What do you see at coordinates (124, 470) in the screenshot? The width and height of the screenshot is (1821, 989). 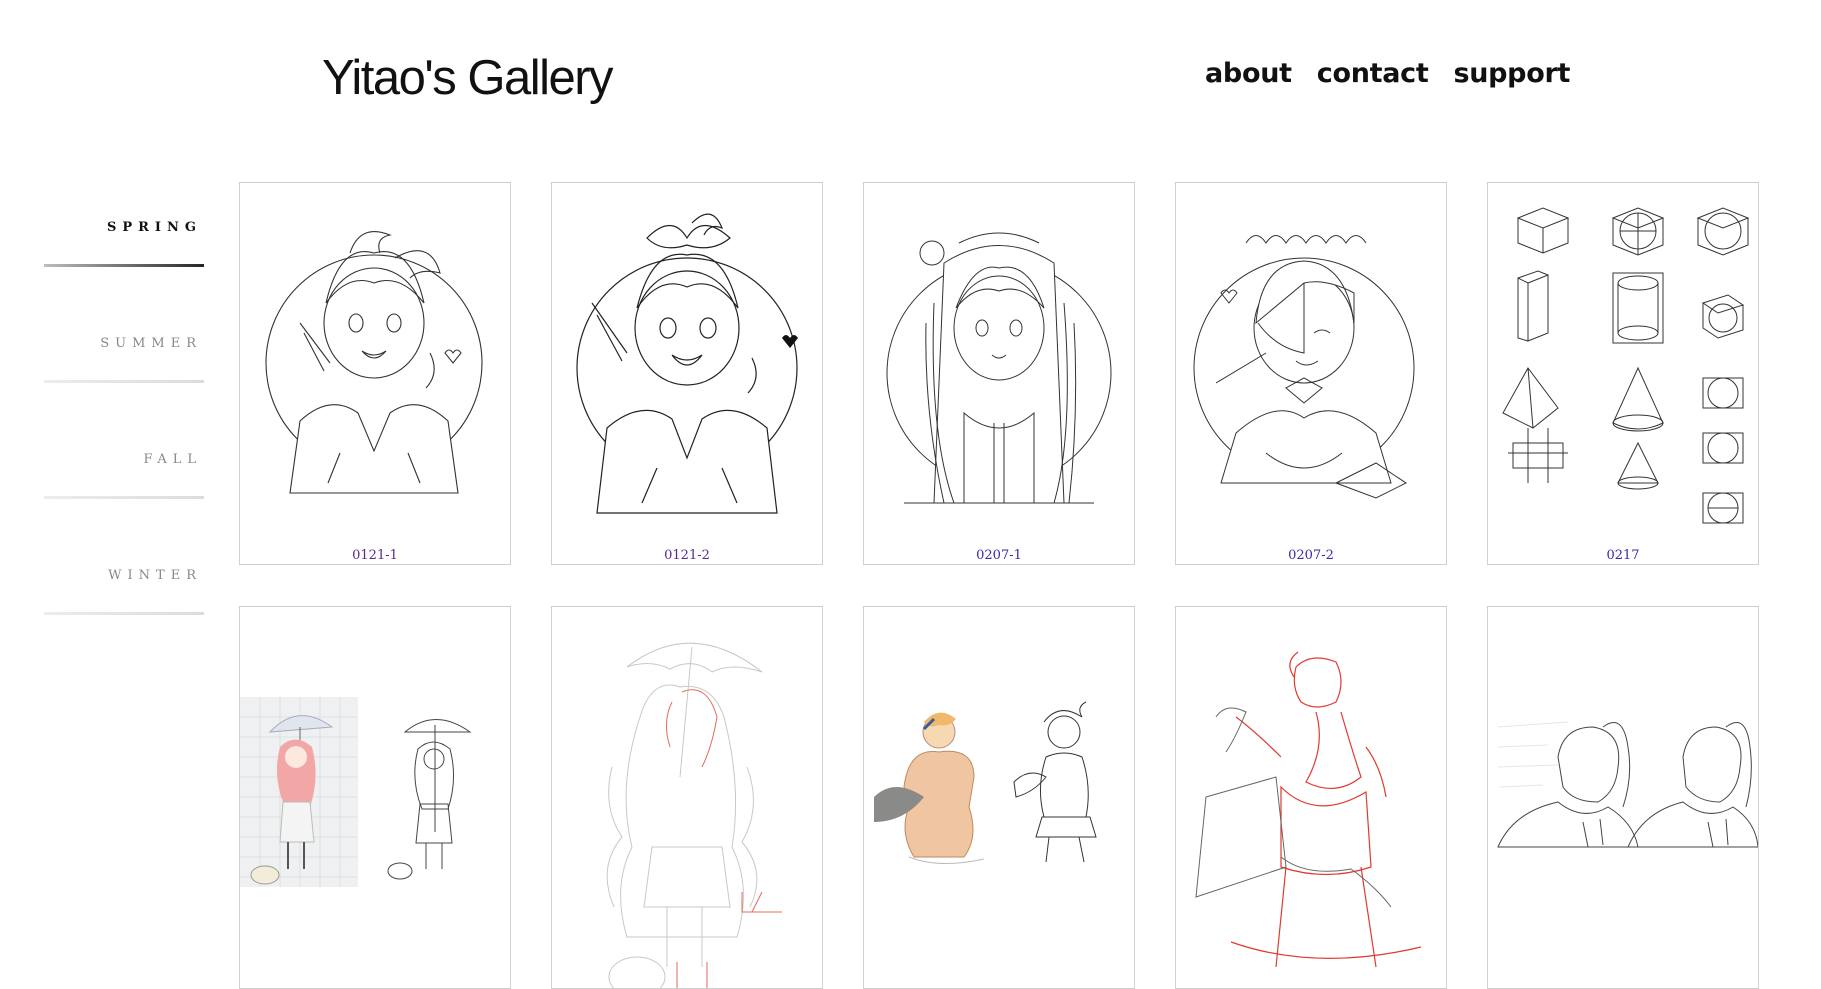 I see `season-item-fall: FALL` at bounding box center [124, 470].